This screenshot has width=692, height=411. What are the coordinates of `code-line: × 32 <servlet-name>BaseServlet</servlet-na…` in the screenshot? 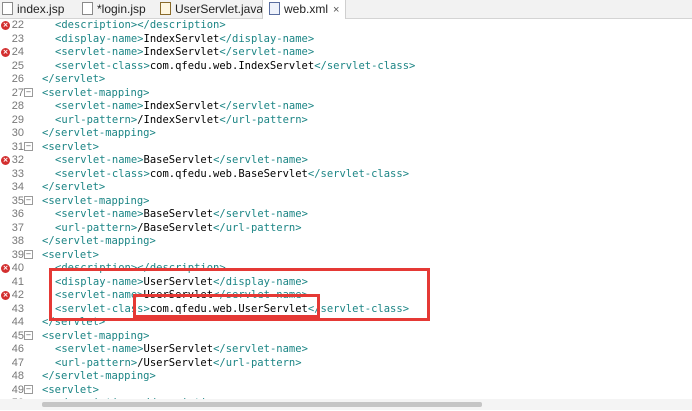 It's located at (346, 161).